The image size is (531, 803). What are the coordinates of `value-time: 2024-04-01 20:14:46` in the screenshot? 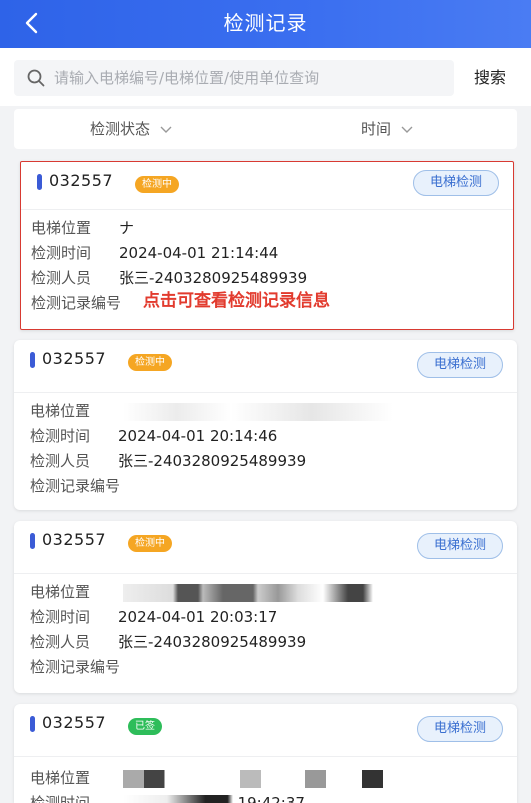 It's located at (198, 436).